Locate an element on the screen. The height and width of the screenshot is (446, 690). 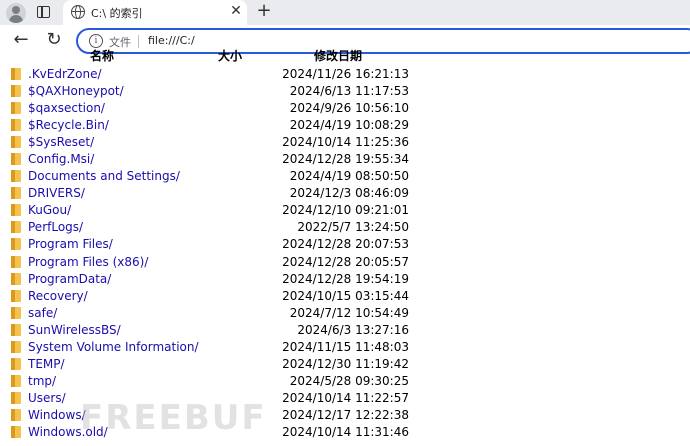
list-item: .KvEdrZone/2024/11/26 16:21:13 is located at coordinates (345, 74).